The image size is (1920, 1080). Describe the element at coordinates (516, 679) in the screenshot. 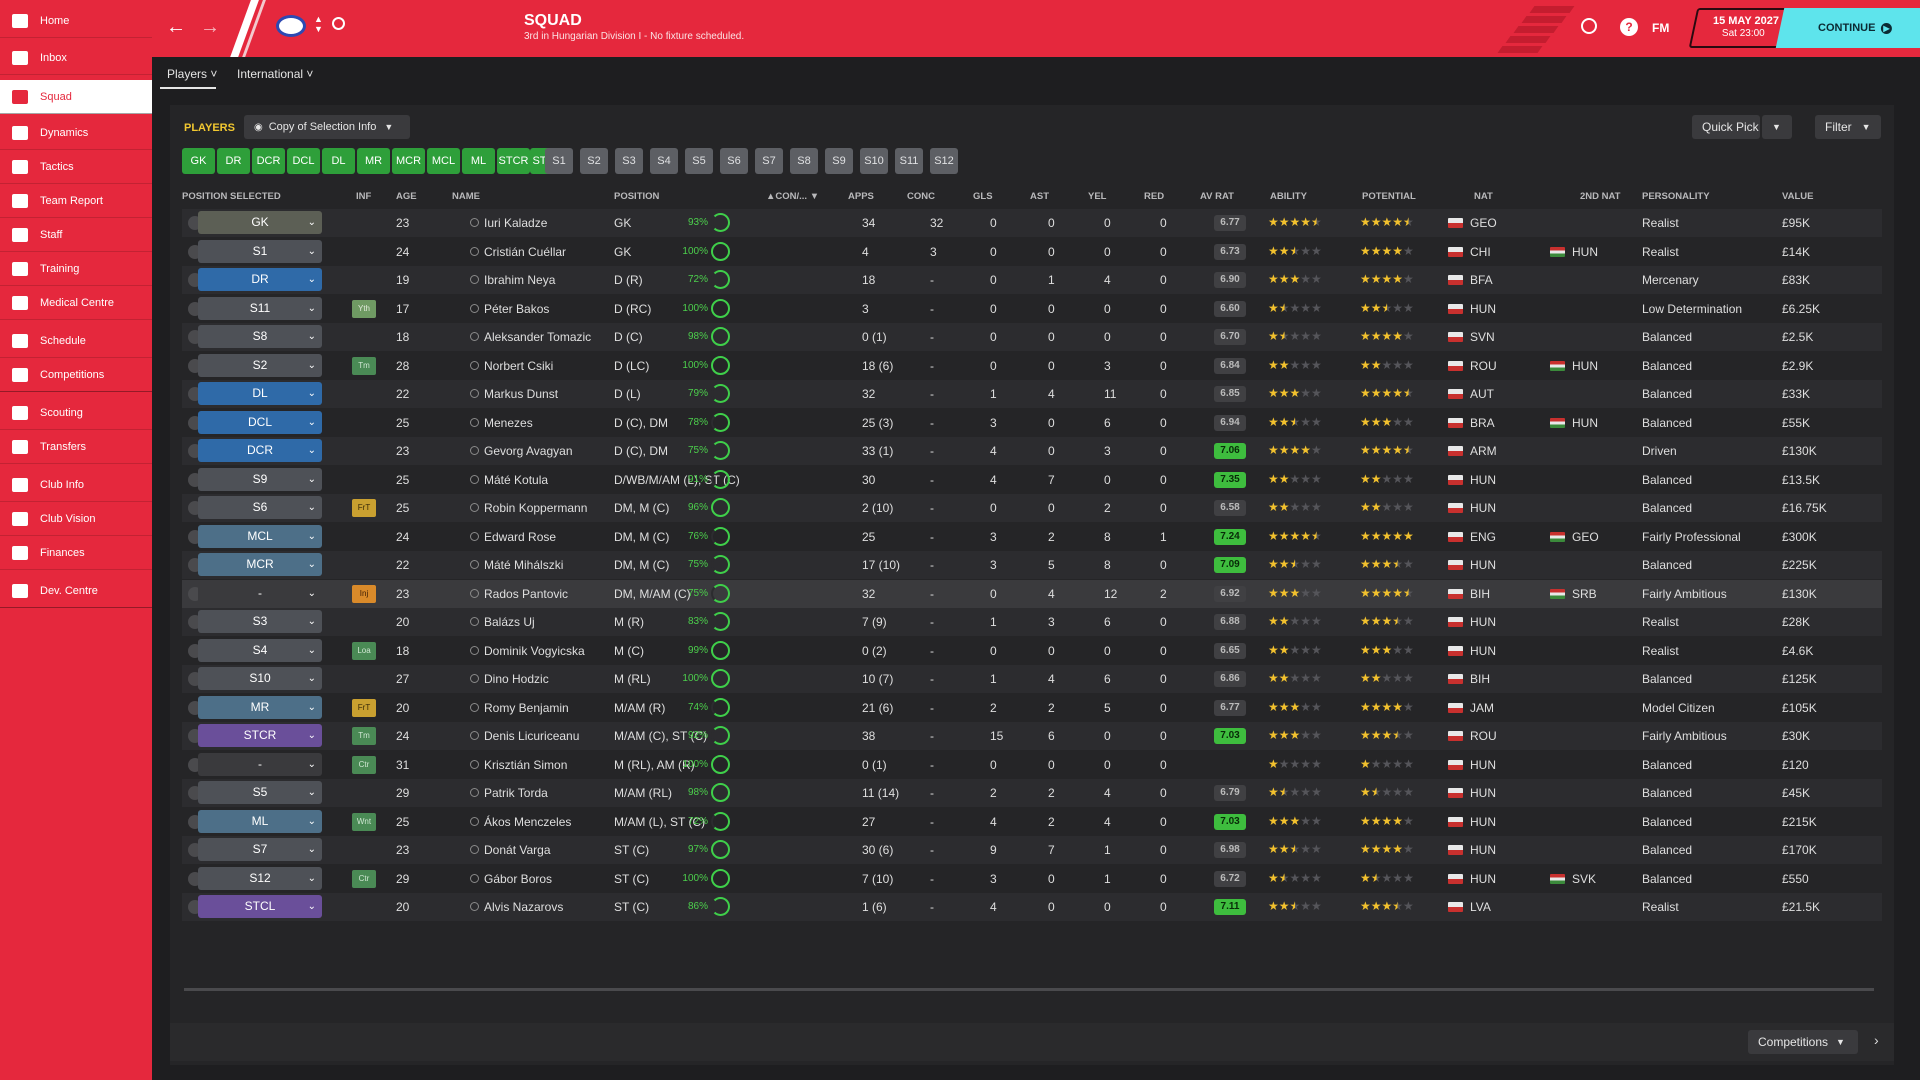

I see `player-name: Dino Hodzic` at that location.